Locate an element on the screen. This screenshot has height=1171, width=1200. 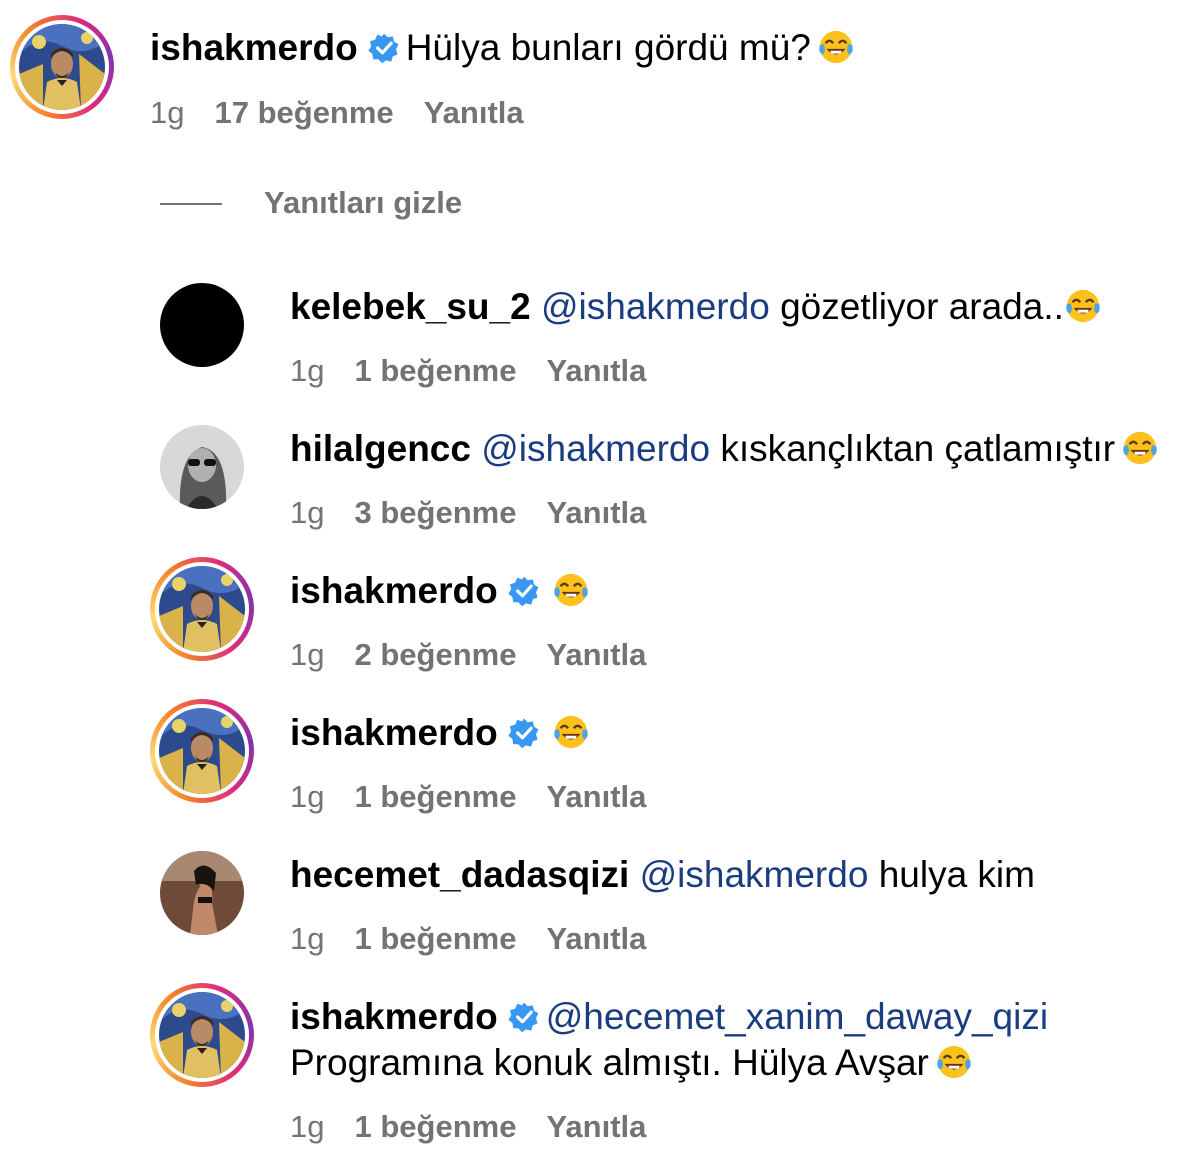
likes-count: 3 beğenme is located at coordinates (435, 512).